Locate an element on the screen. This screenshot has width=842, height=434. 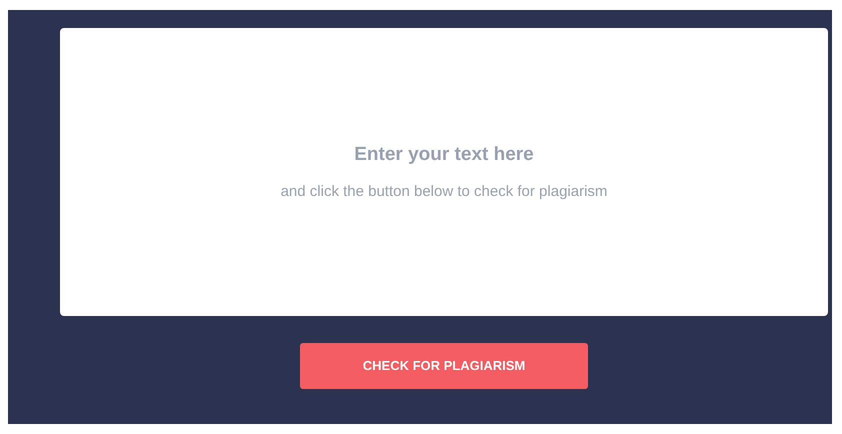
check-plagiarism-button: CHECK FOR PLAGIARISM is located at coordinates (444, 366).